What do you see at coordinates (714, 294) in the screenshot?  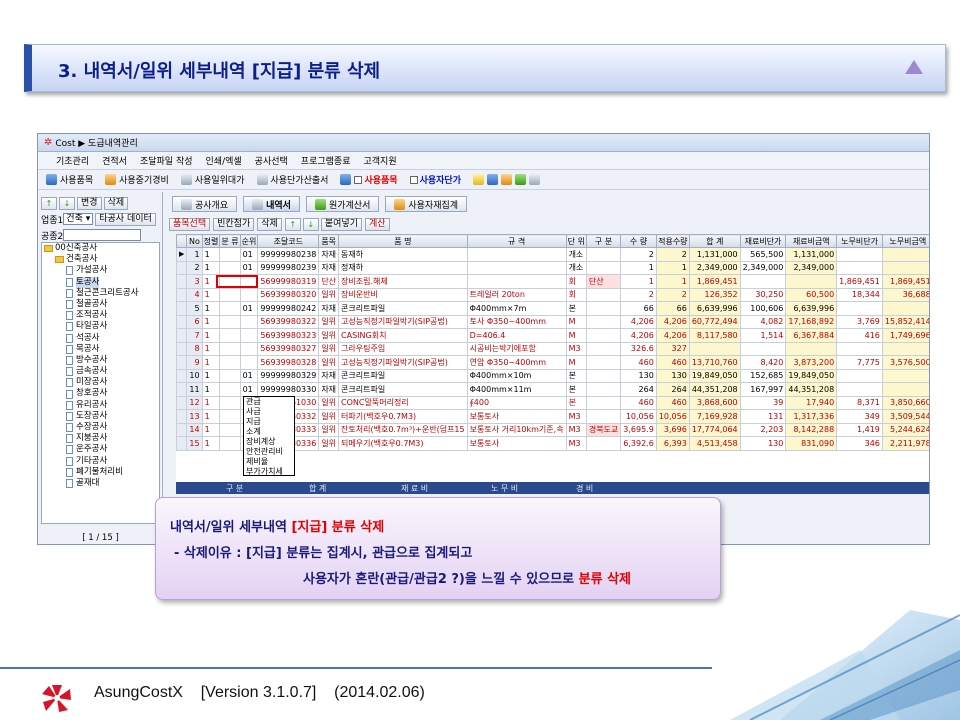 I see `table-cell: 126,352` at bounding box center [714, 294].